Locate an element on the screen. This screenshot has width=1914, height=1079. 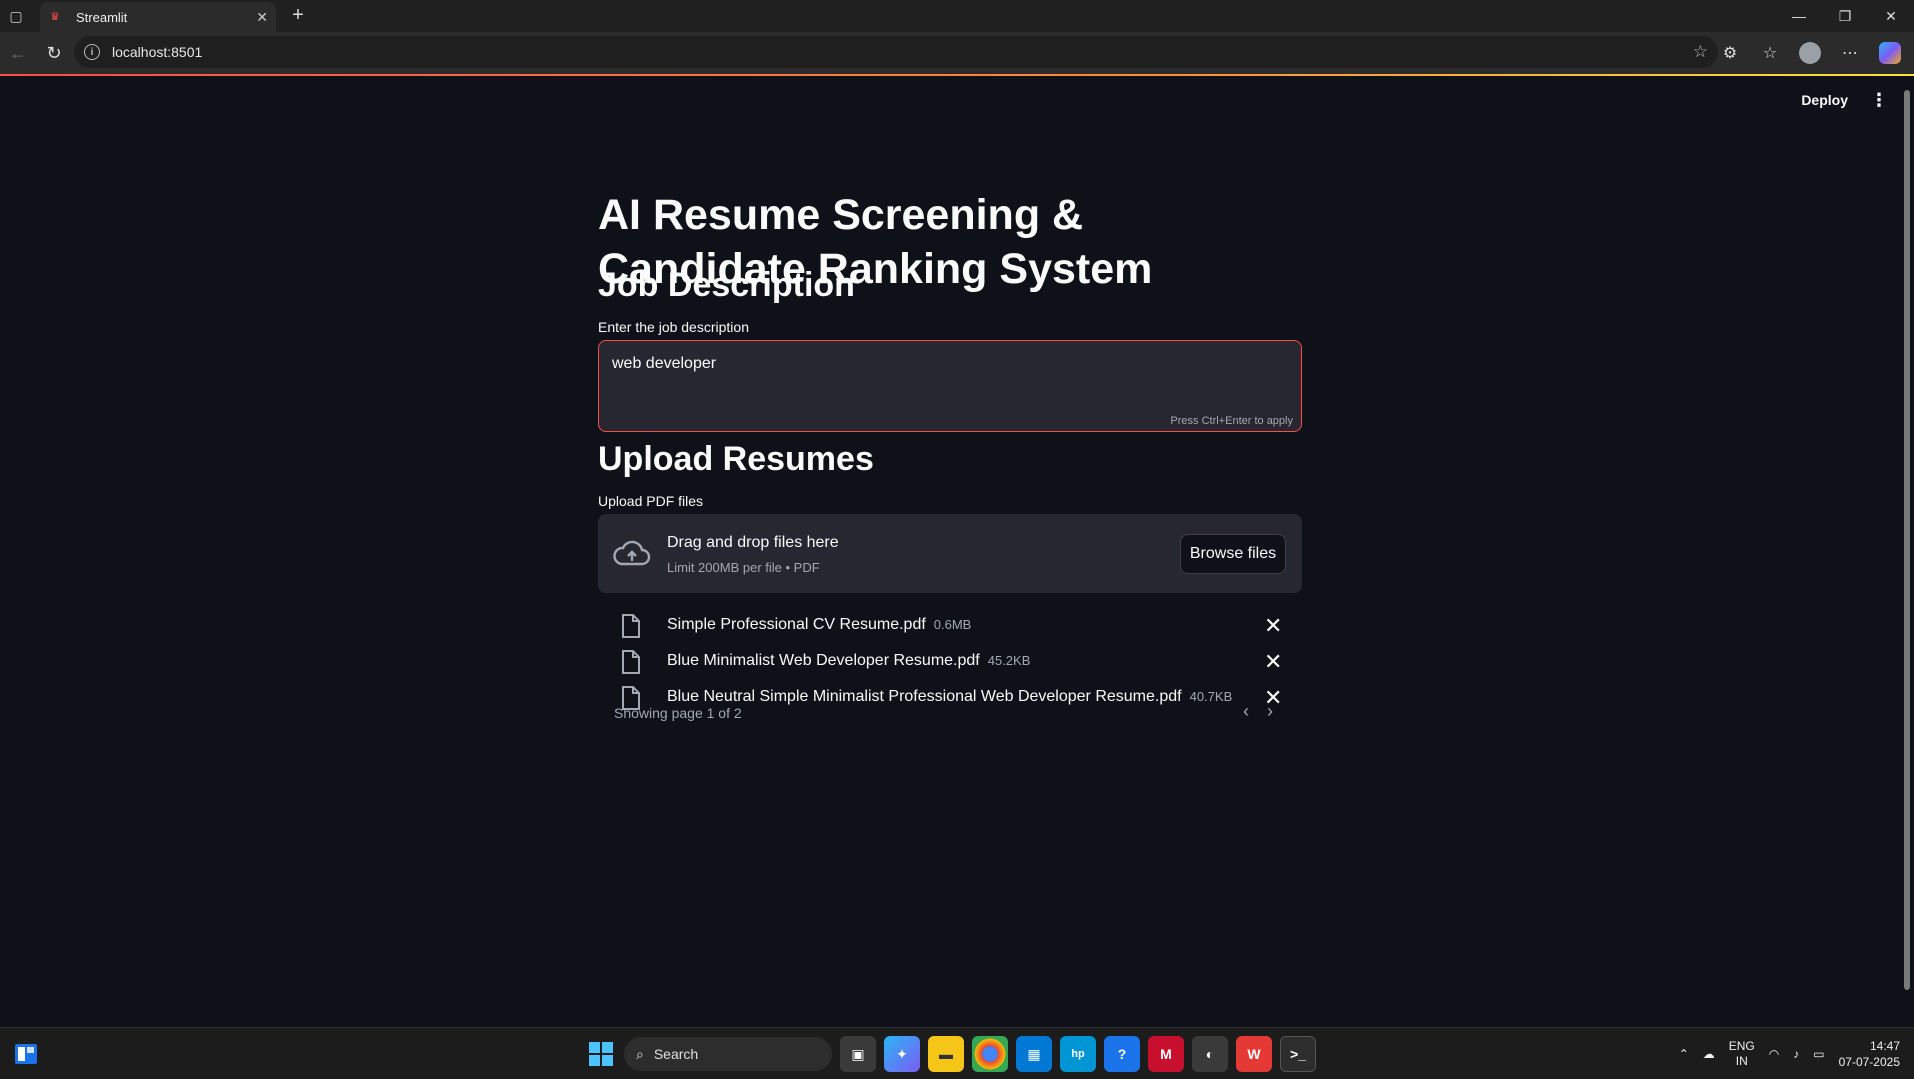
deploy-button: Deploy is located at coordinates (1824, 100).